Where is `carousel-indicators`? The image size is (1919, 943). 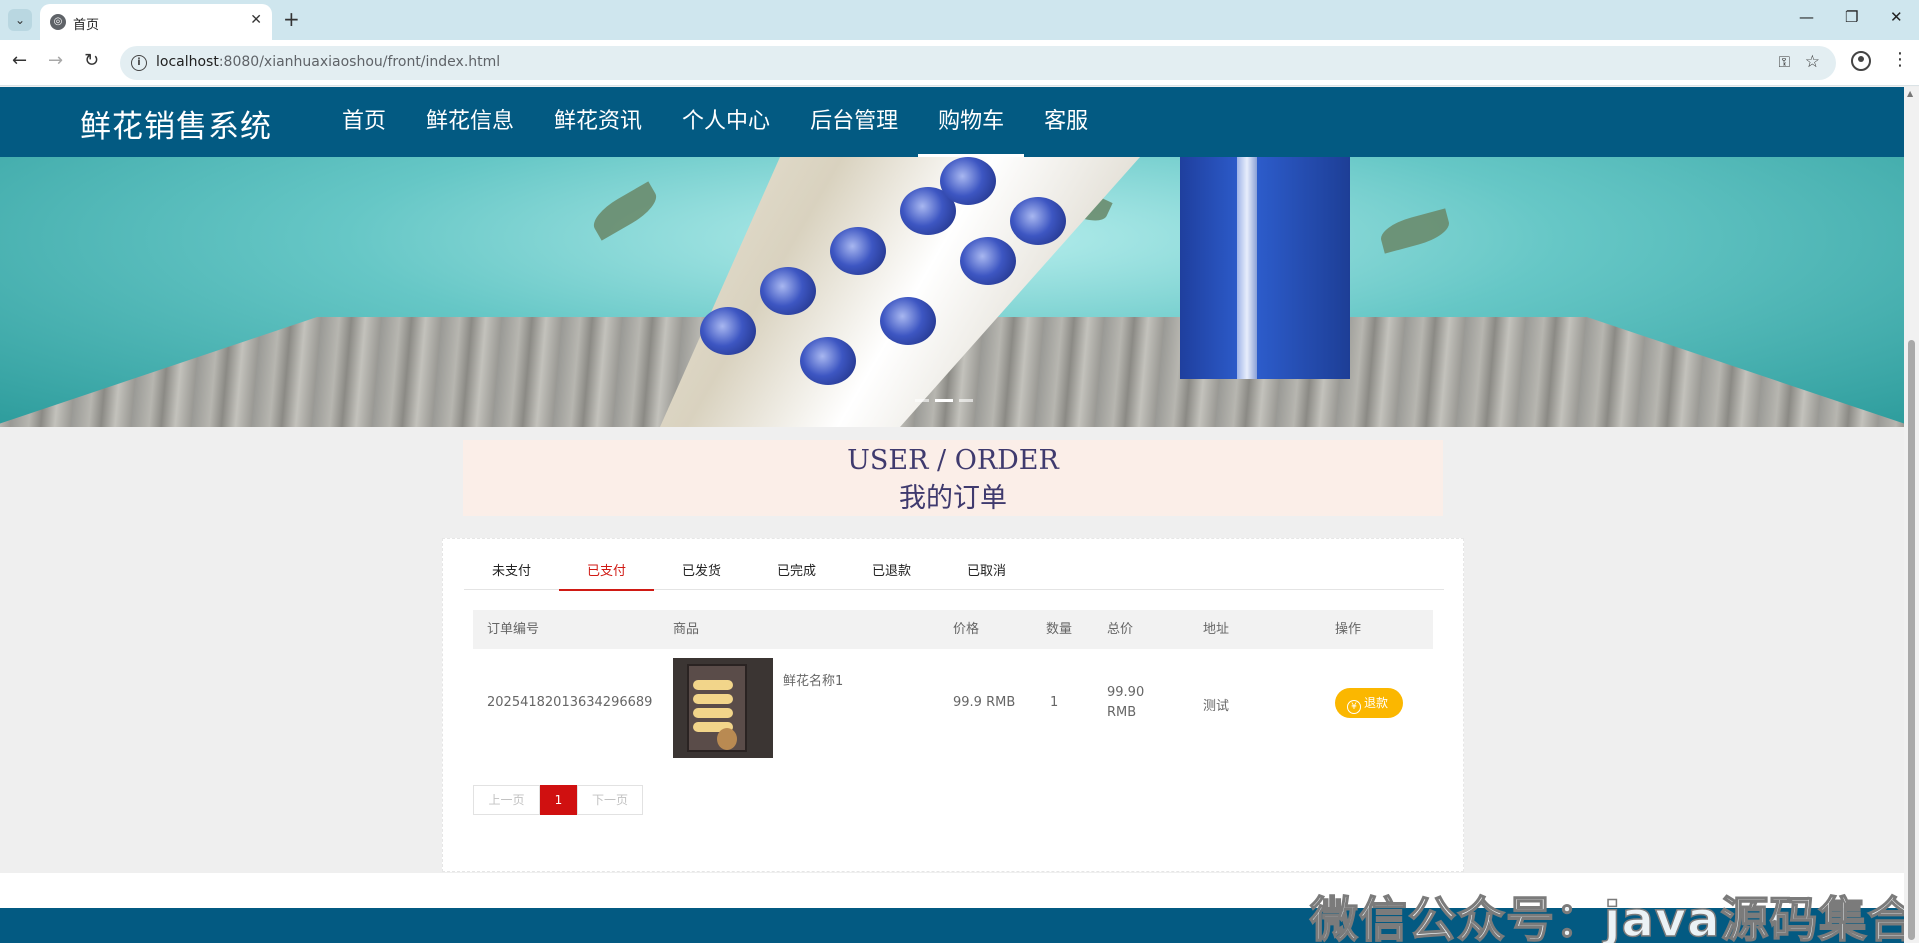
carousel-indicators is located at coordinates (944, 400).